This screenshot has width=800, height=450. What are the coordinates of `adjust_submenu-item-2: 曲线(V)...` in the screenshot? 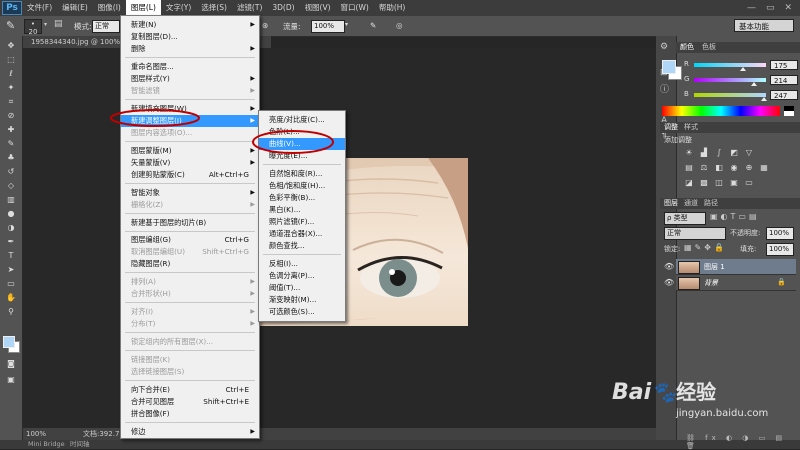 It's located at (302, 144).